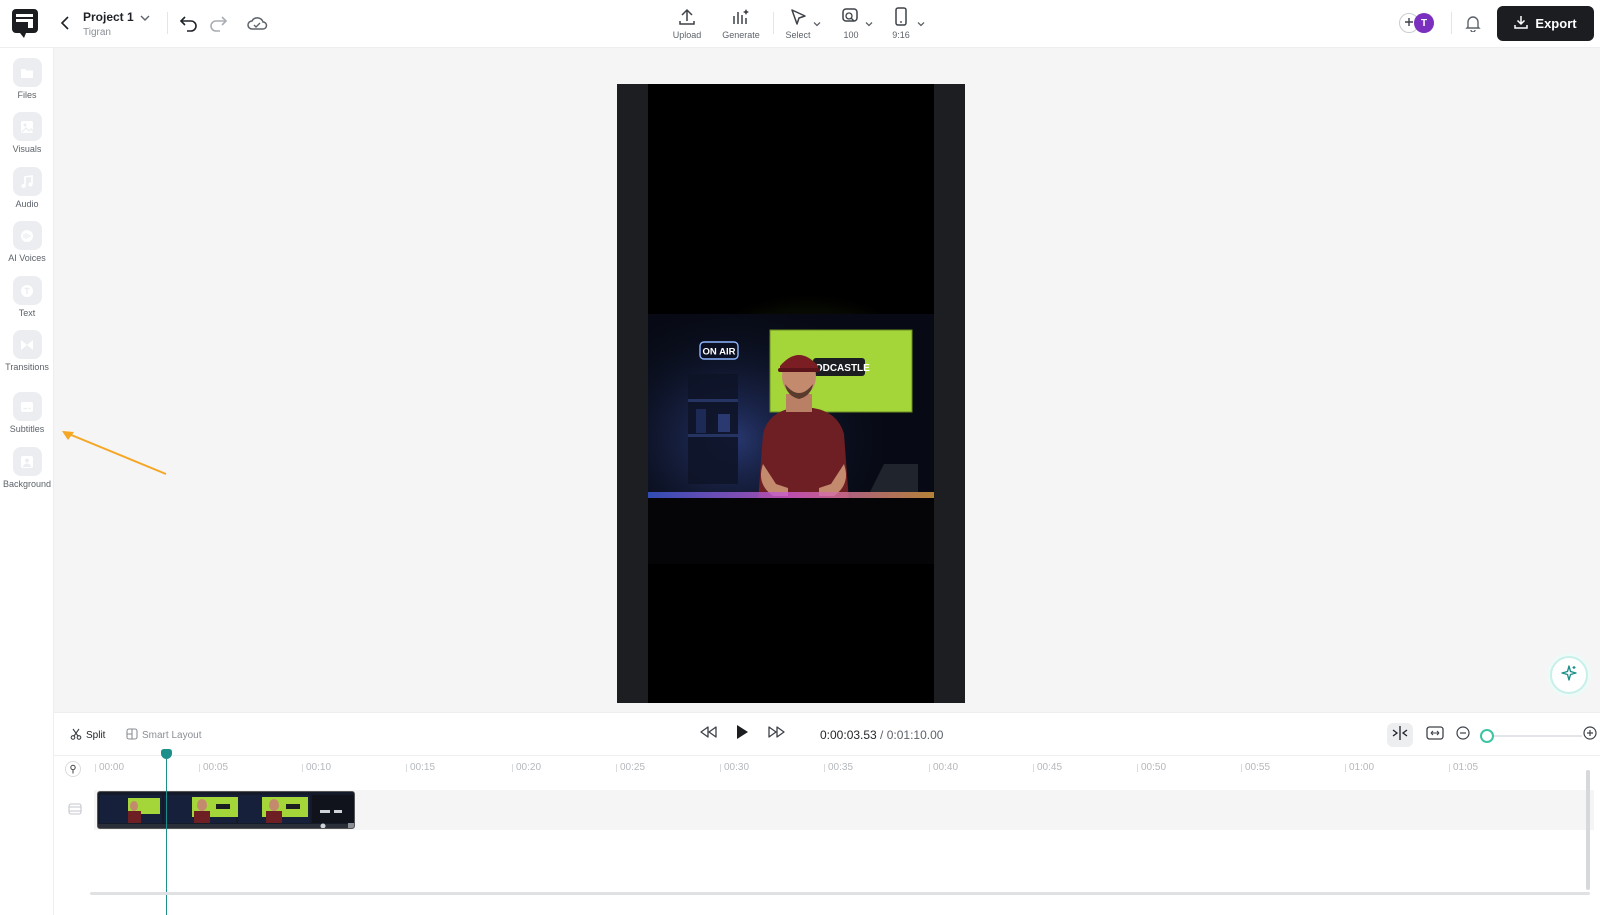 Image resolution: width=1600 pixels, height=915 pixels. What do you see at coordinates (798, 35) in the screenshot?
I see `select-label: Select` at bounding box center [798, 35].